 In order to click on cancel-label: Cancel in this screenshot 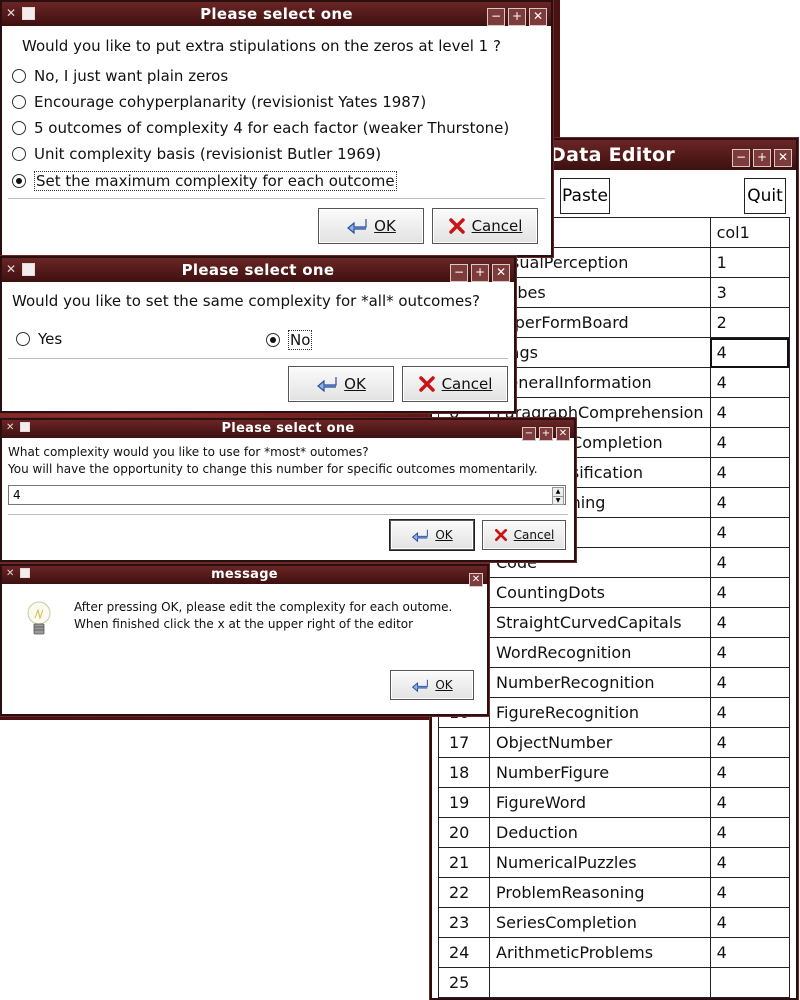, I will do `click(497, 226)`.